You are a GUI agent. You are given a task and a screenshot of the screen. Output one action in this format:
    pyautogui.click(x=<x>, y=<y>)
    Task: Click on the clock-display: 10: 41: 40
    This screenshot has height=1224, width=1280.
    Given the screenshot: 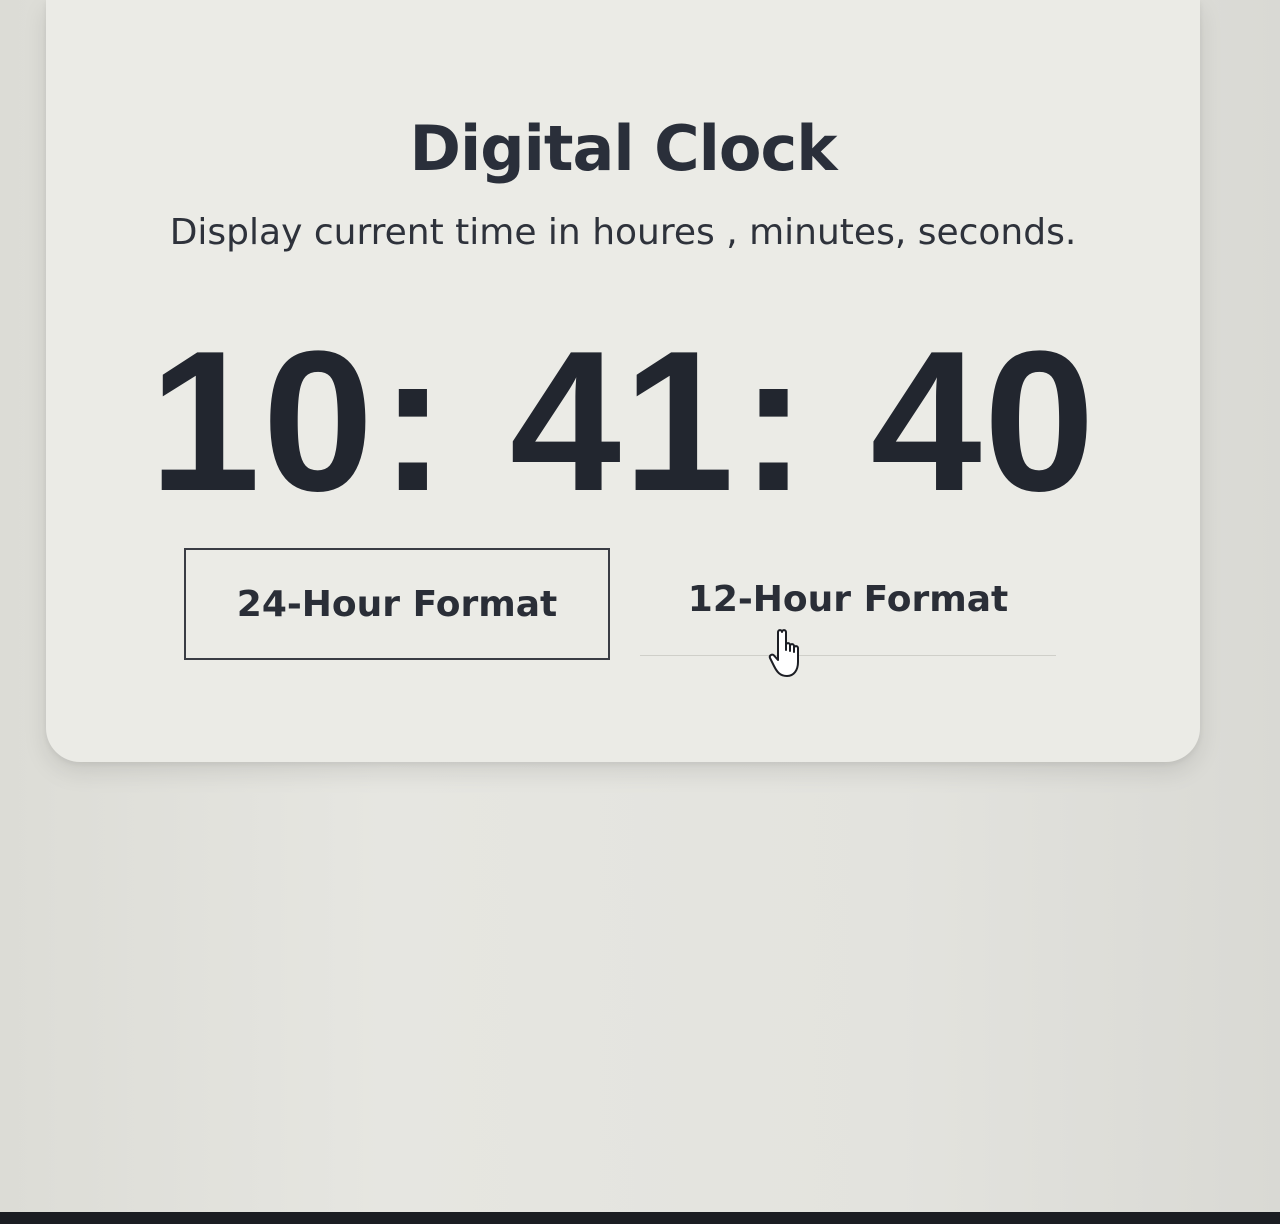 What is the action you would take?
    pyautogui.click(x=623, y=422)
    